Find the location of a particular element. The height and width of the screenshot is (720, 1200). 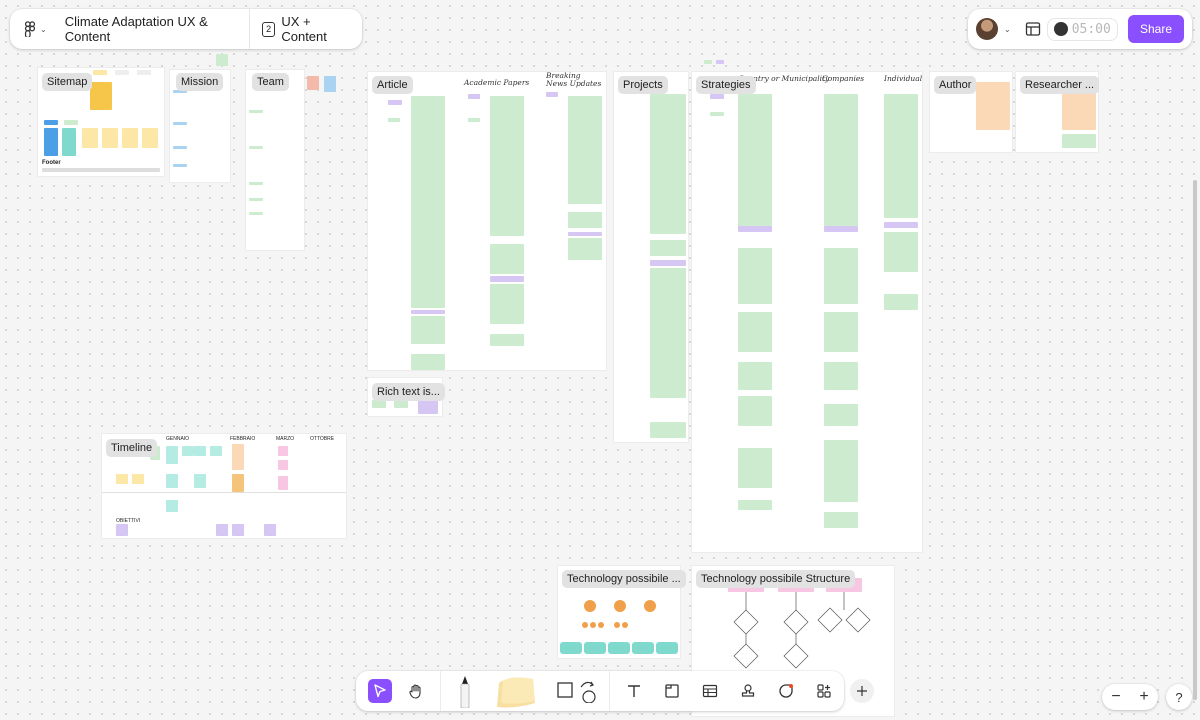

sticky-note-tool is located at coordinates (517, 691).